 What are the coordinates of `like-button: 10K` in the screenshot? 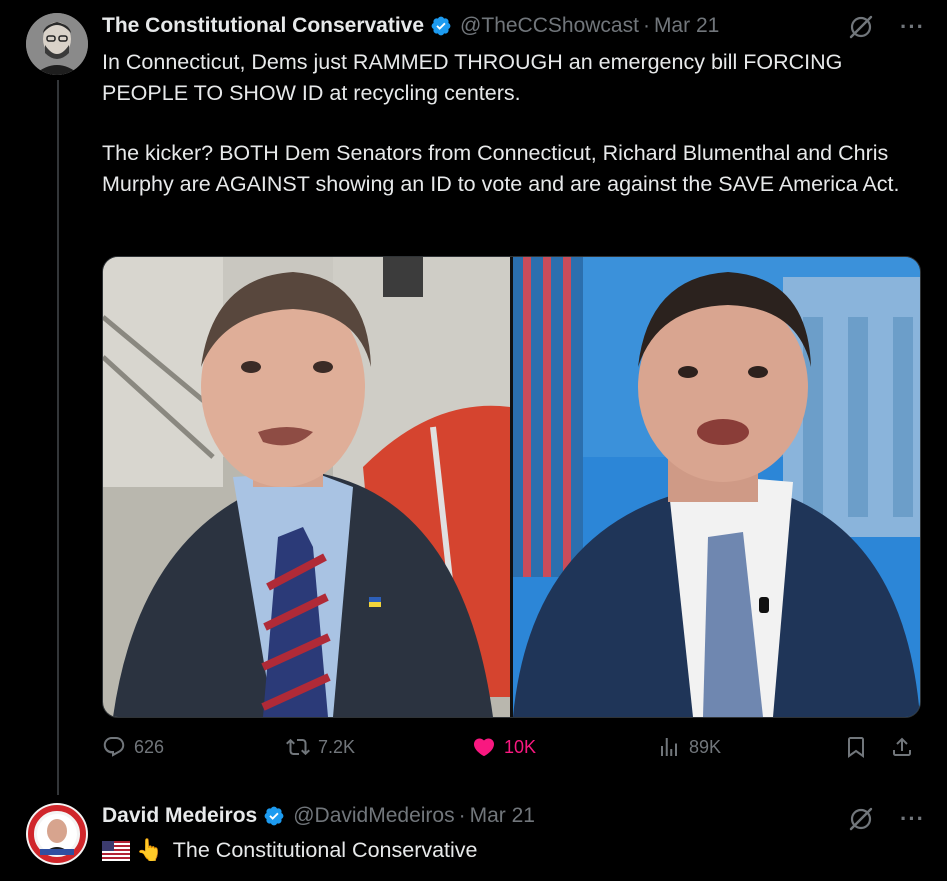 It's located at (504, 747).